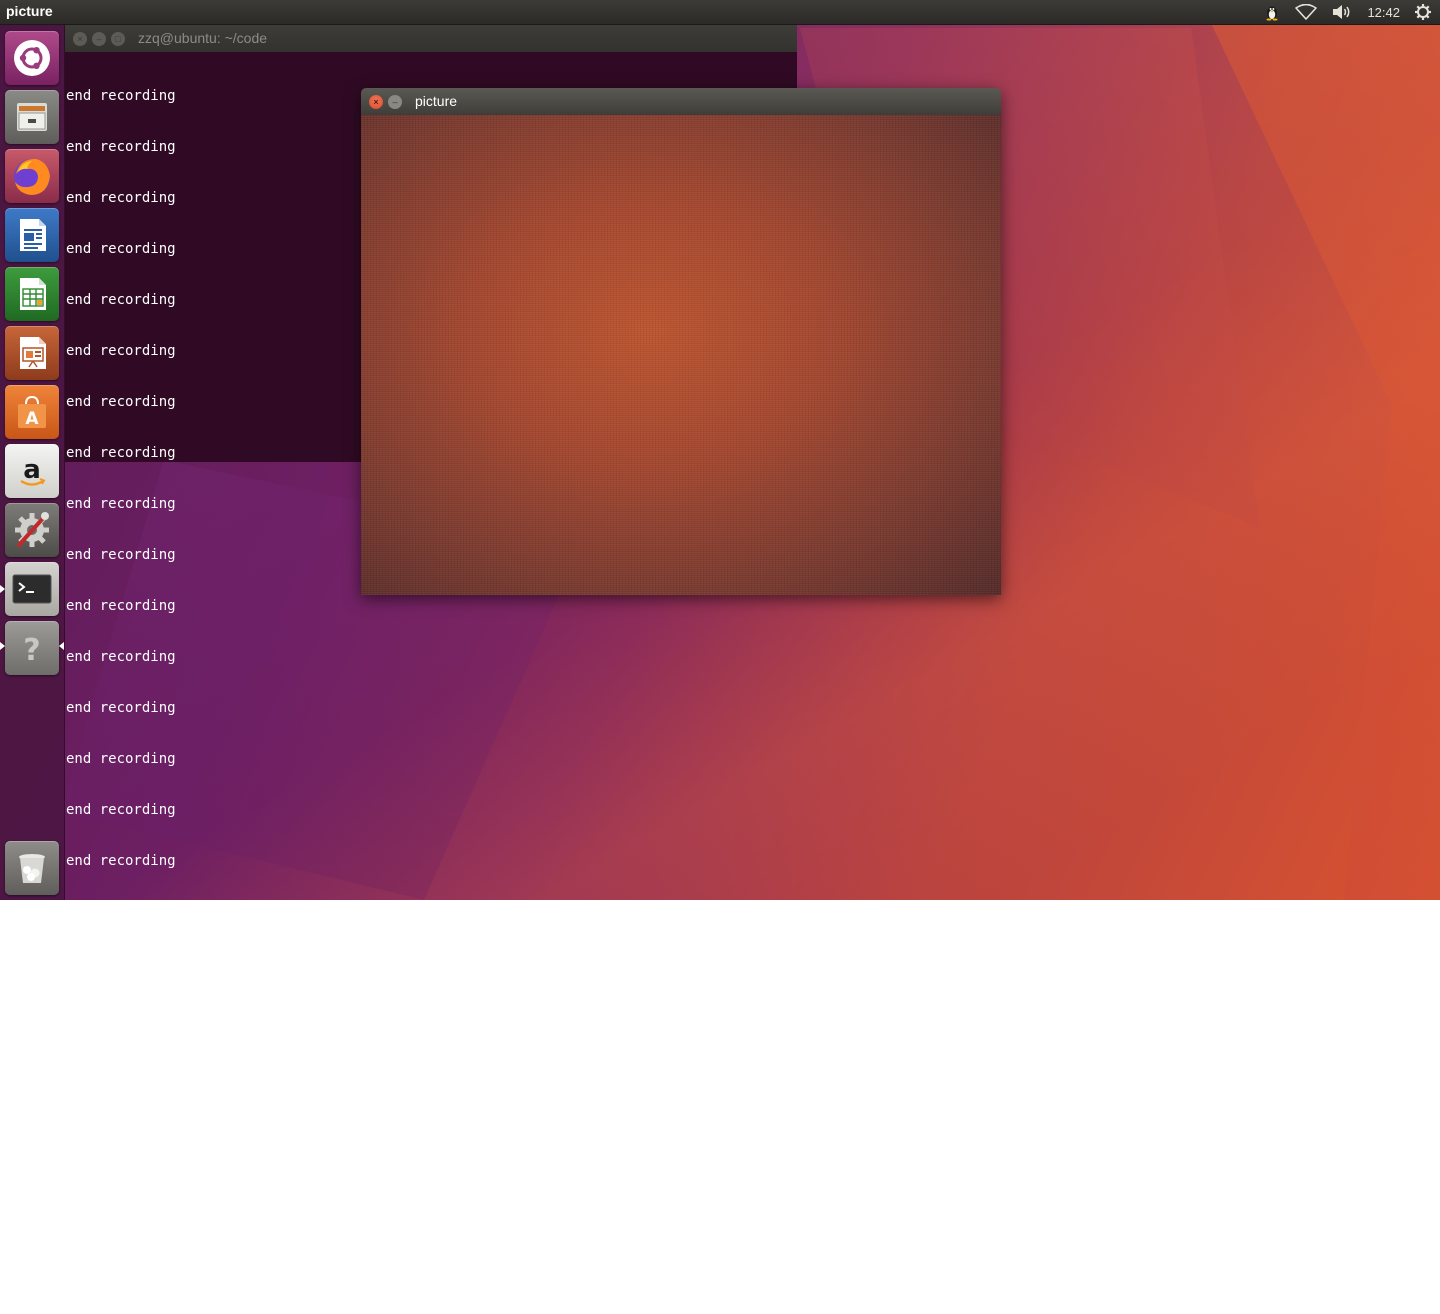  Describe the element at coordinates (681, 101) in the screenshot. I see `picture-titlebar: × – picture` at that location.